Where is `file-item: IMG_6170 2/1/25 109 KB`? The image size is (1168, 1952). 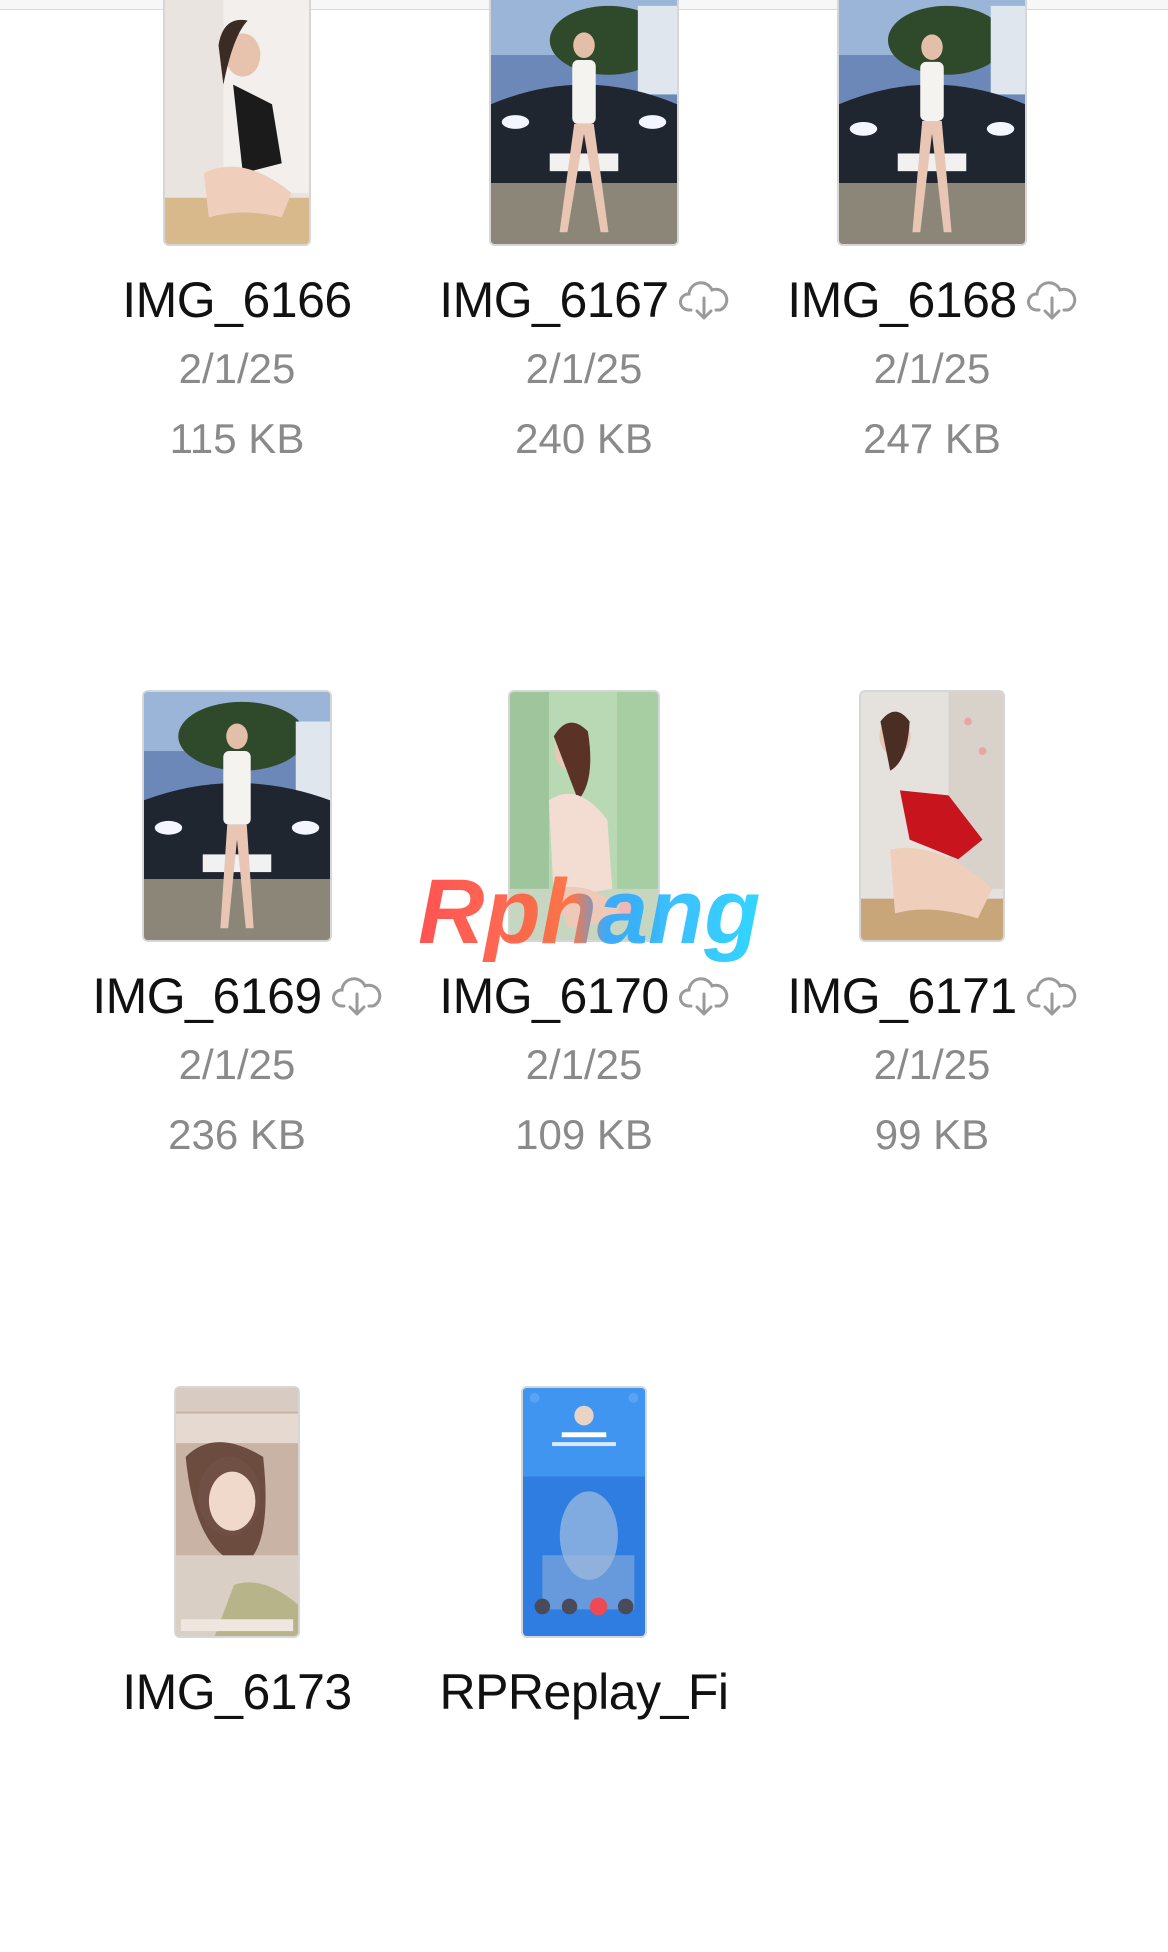 file-item: IMG_6170 2/1/25 109 KB is located at coordinates (584, 973).